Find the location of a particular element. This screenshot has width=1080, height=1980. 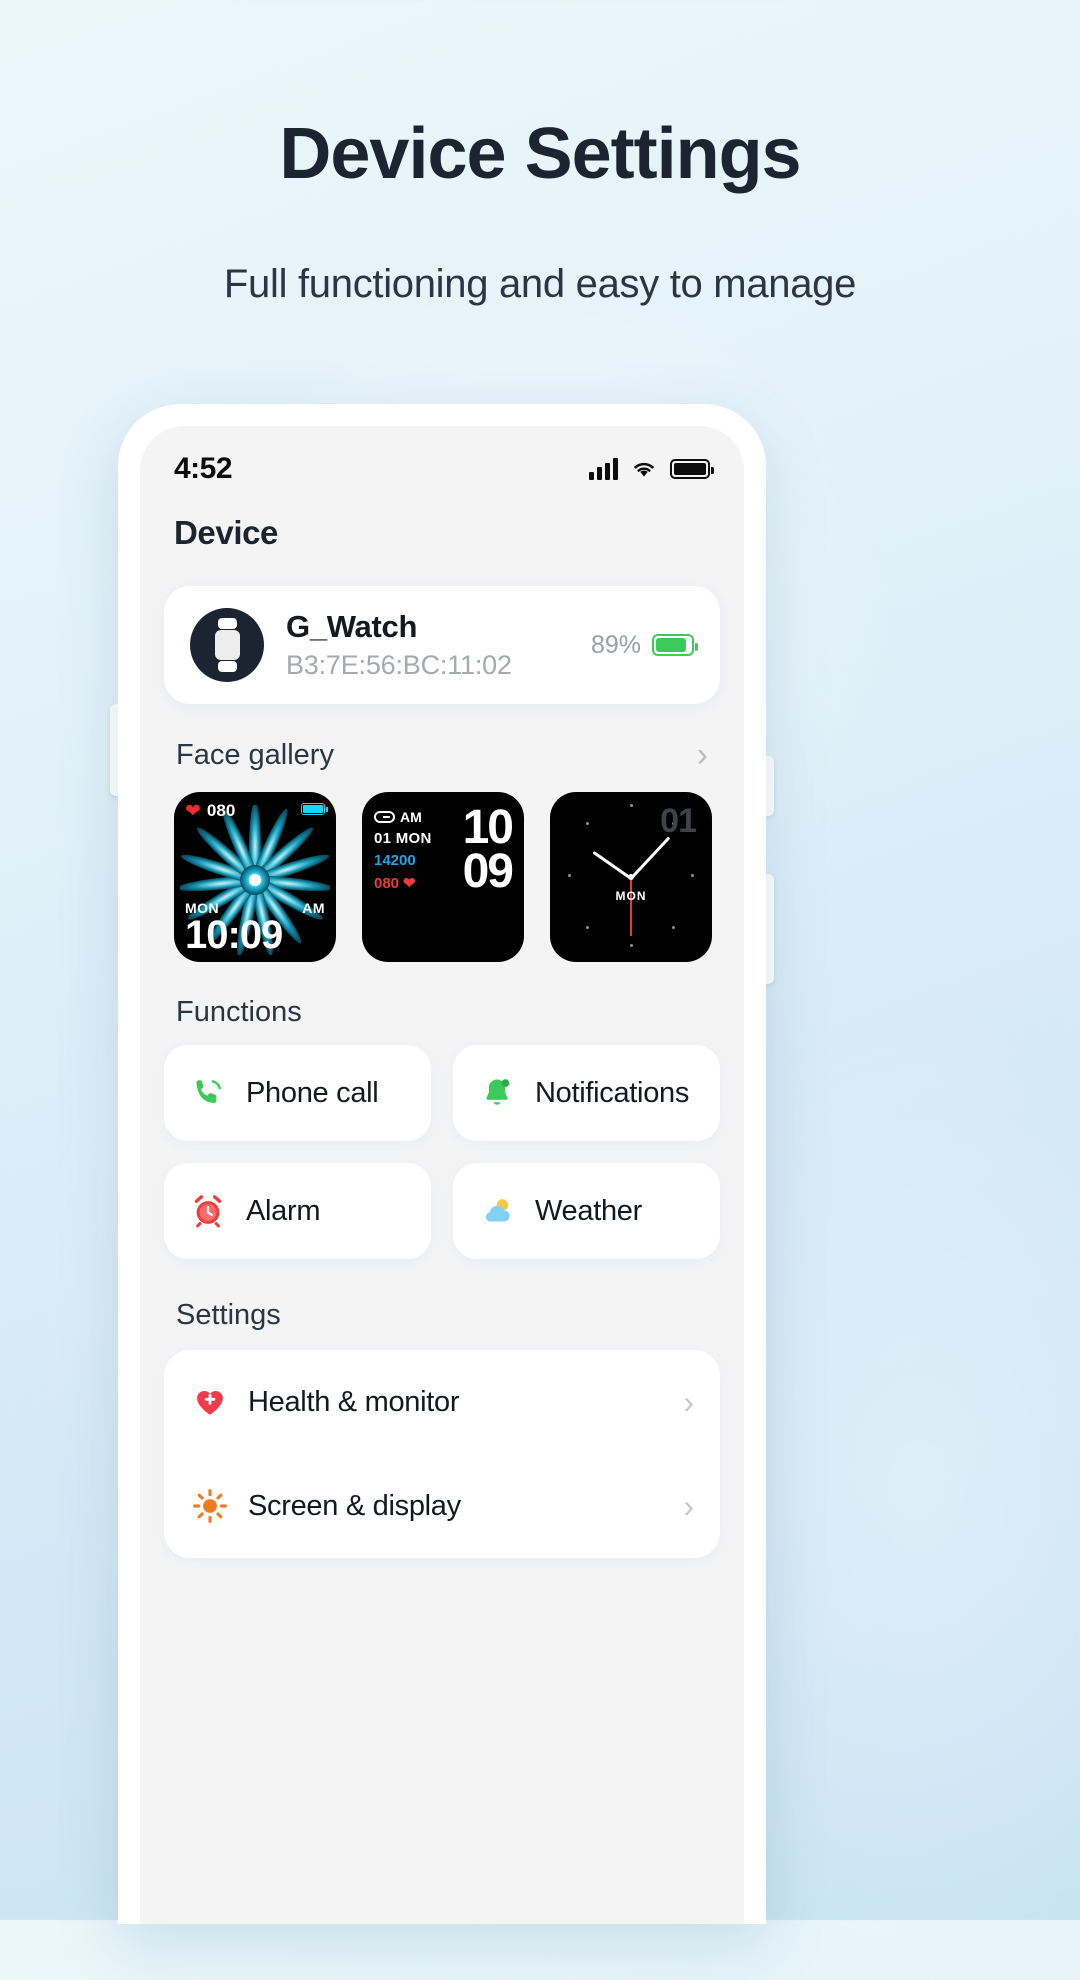

device-battery-percent: 89% is located at coordinates (615, 644).